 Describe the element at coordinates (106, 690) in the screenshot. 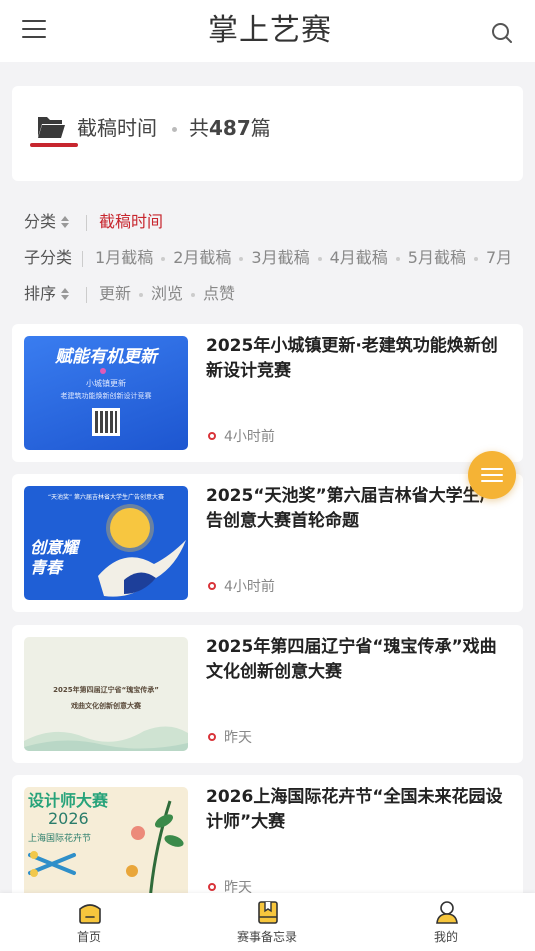

I see `thumb-line1: 2025年第四届辽宁省“瑰宝传承”` at that location.